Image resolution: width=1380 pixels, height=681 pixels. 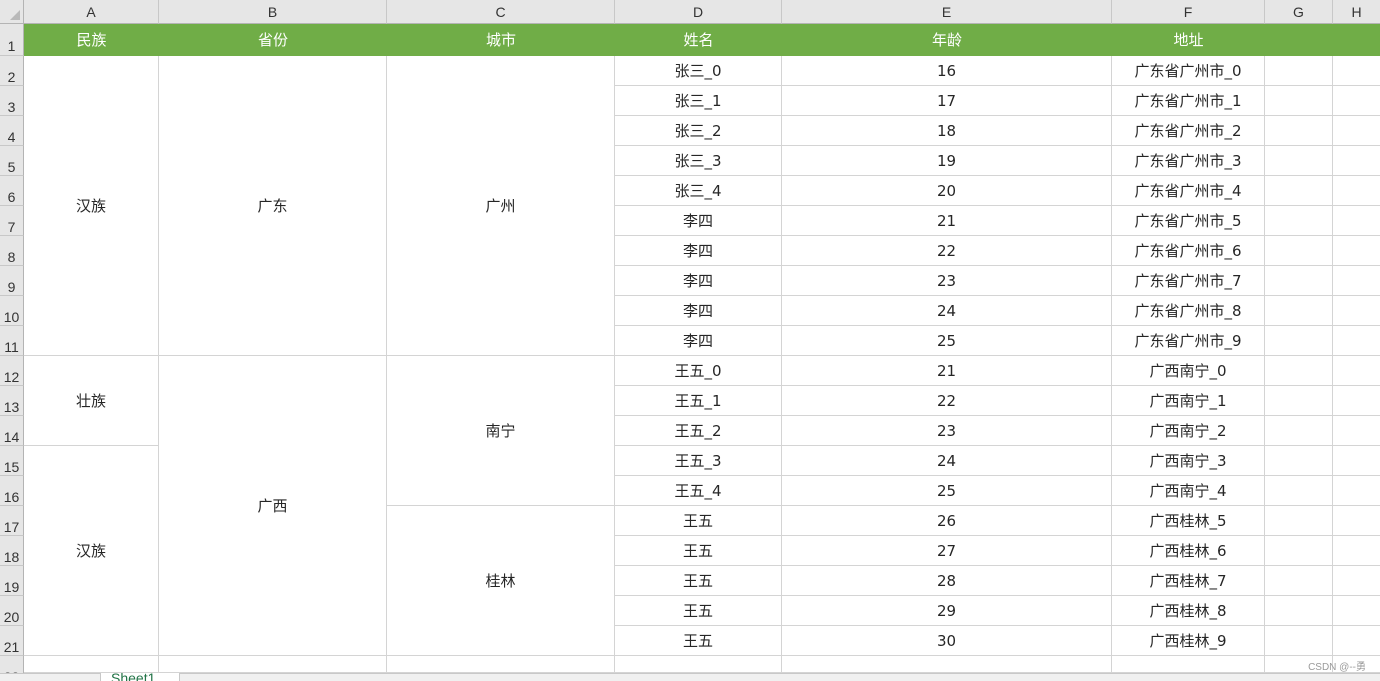 What do you see at coordinates (698, 461) in the screenshot?
I see `cell-name: 王五_3` at bounding box center [698, 461].